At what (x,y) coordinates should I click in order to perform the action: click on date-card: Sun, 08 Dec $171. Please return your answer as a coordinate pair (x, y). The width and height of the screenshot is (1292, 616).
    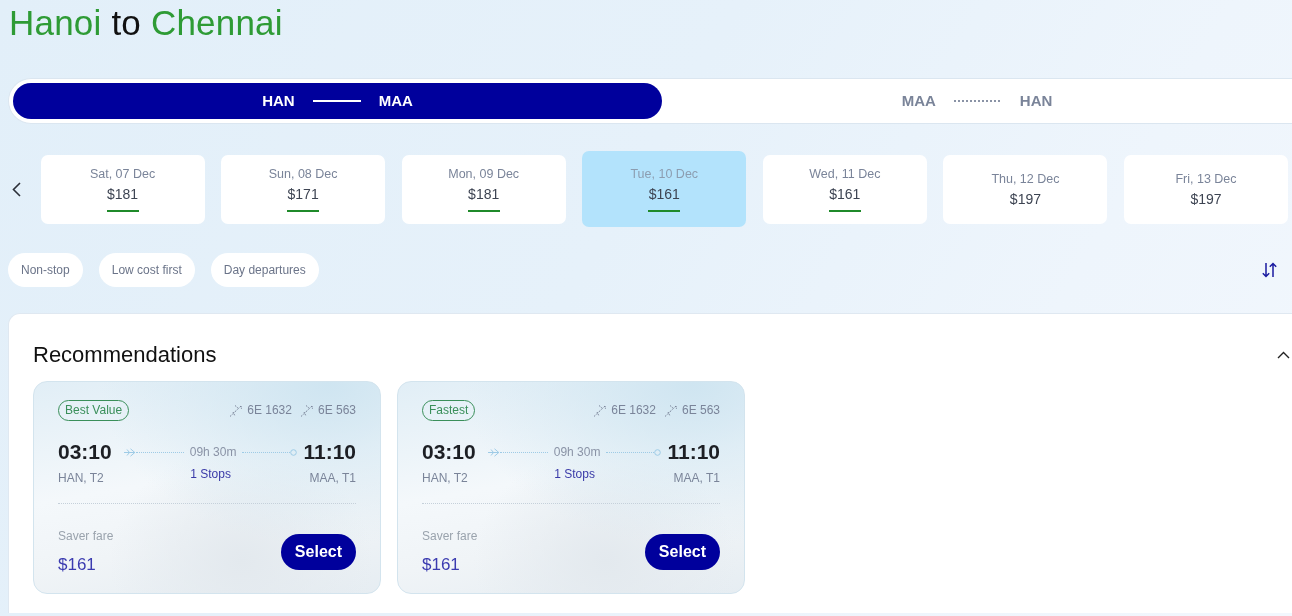
    Looking at the image, I should click on (303, 189).